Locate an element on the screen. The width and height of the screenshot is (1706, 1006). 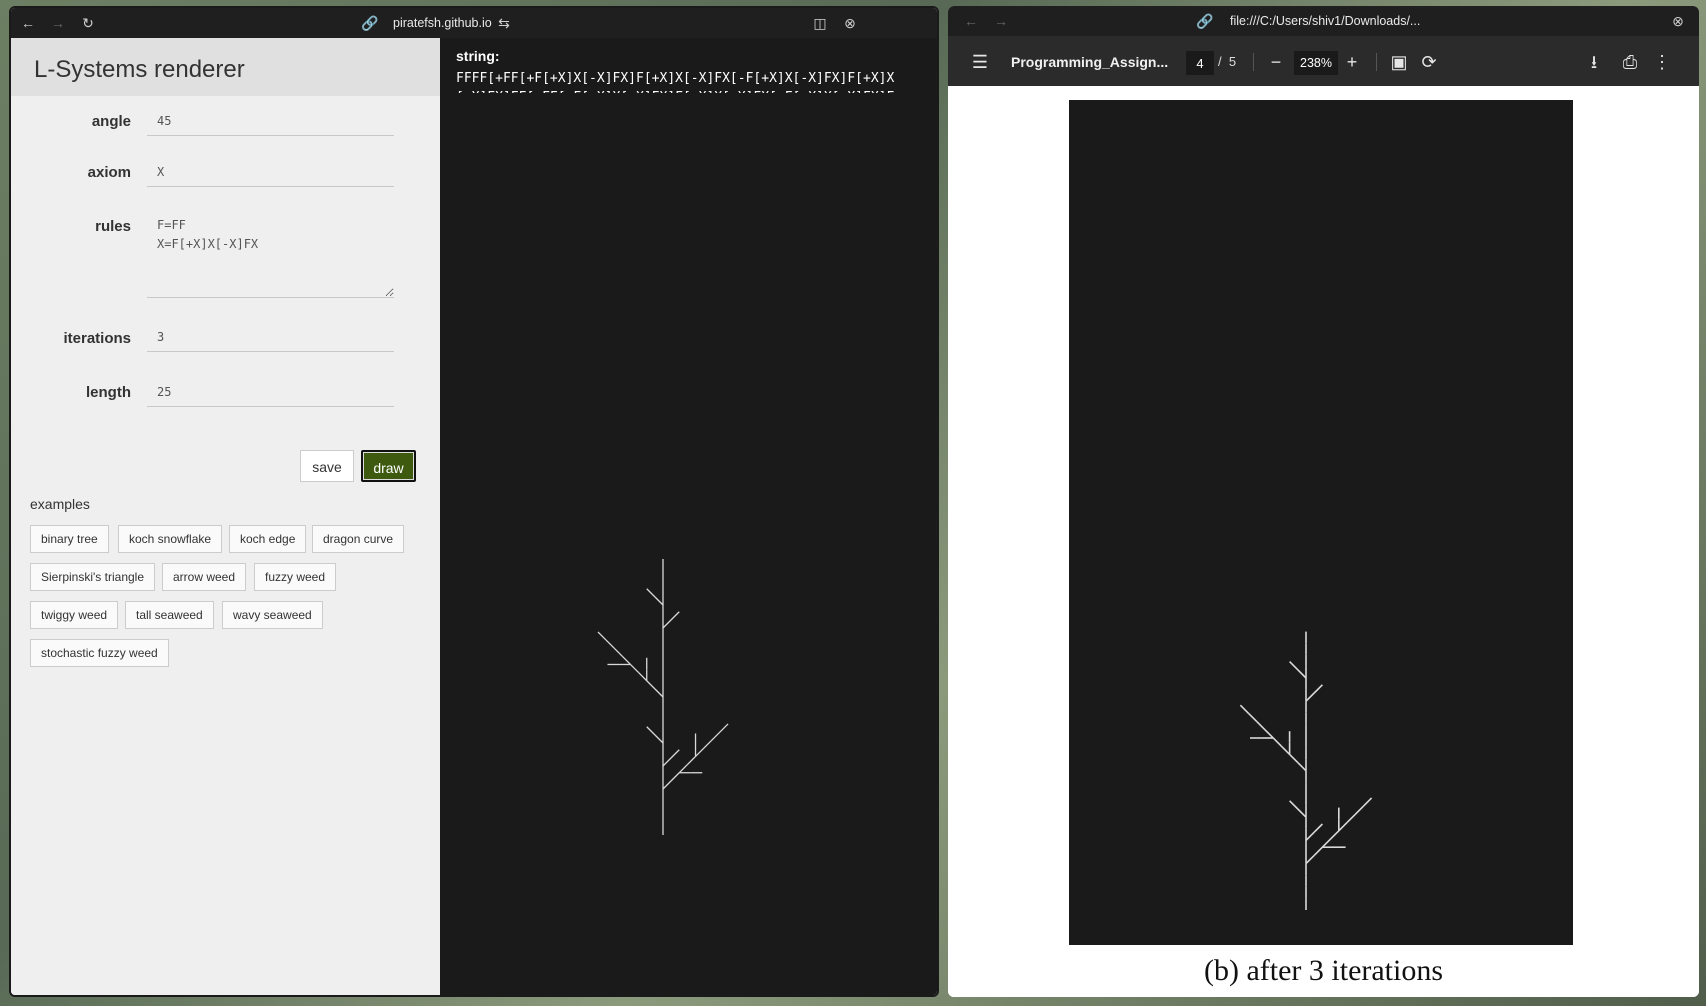
fit-page-icon: ▣ is located at coordinates (1399, 62).